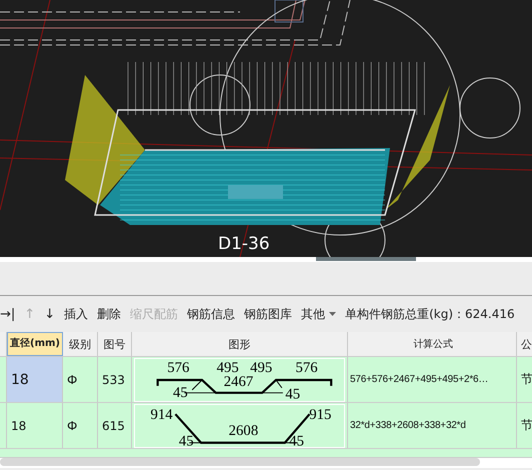  Describe the element at coordinates (430, 314) in the screenshot. I see `total-weight: 单构件钢筋总重(kg)：624.416` at that location.